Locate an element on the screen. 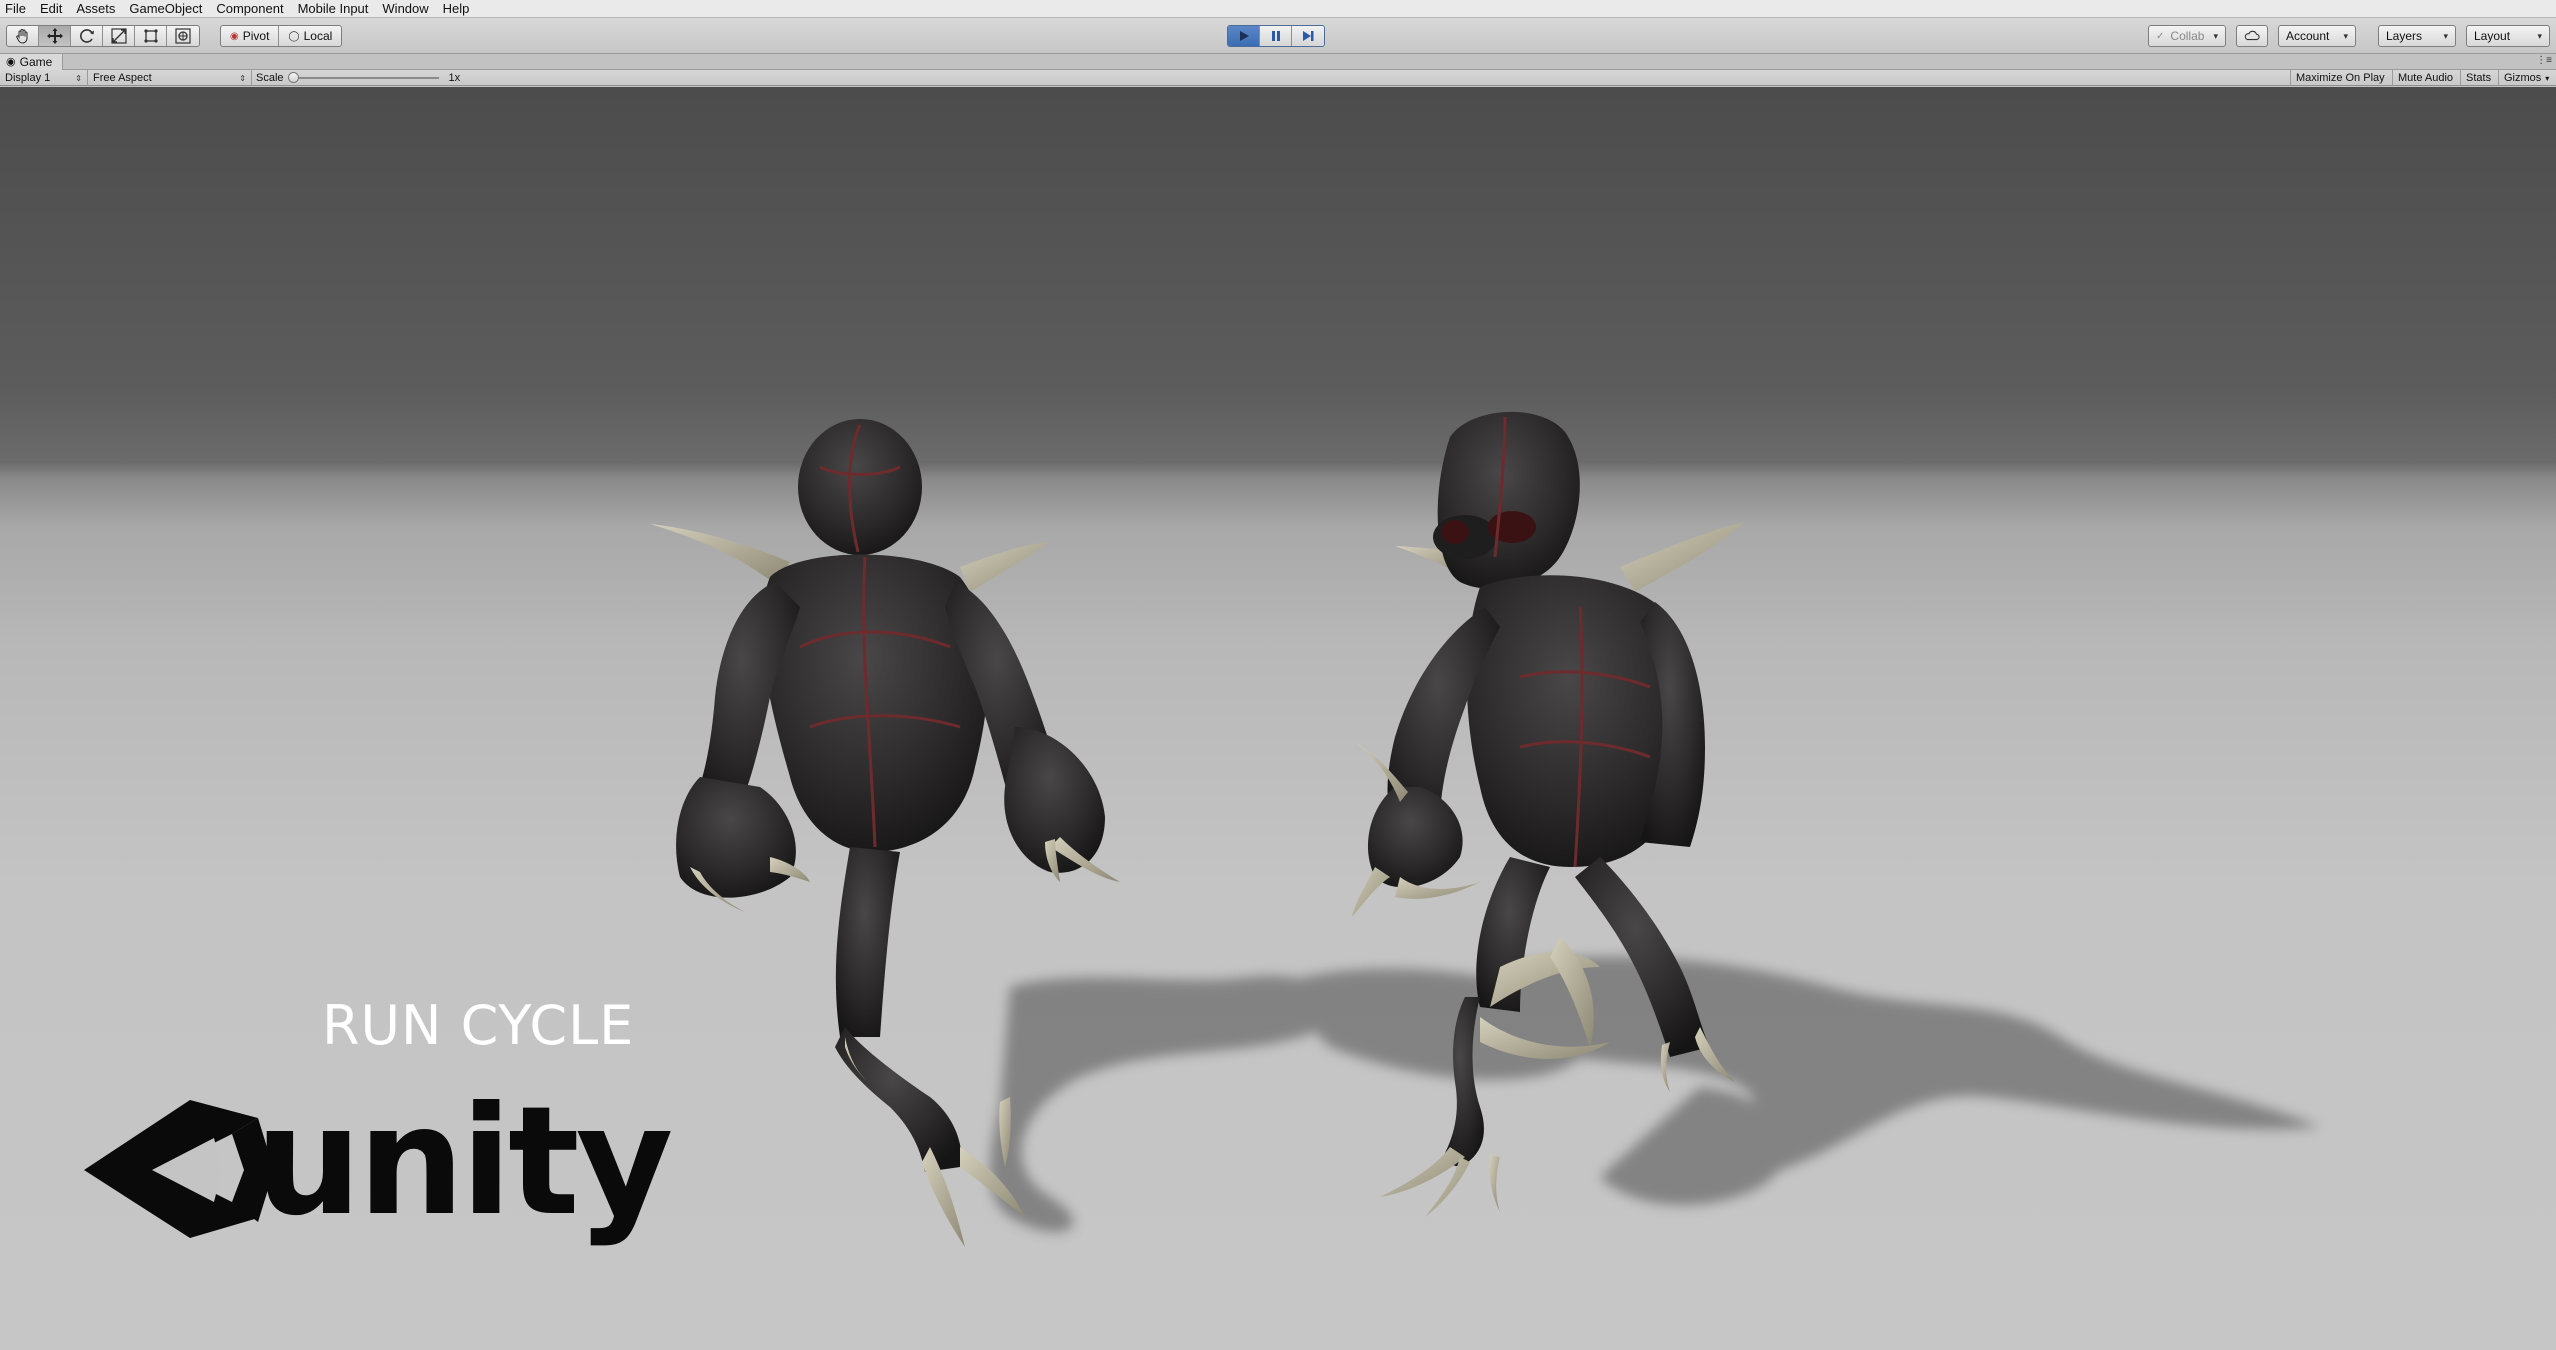 Image resolution: width=2556 pixels, height=1350 pixels. collab-check-icon: ✓ is located at coordinates (2160, 36).